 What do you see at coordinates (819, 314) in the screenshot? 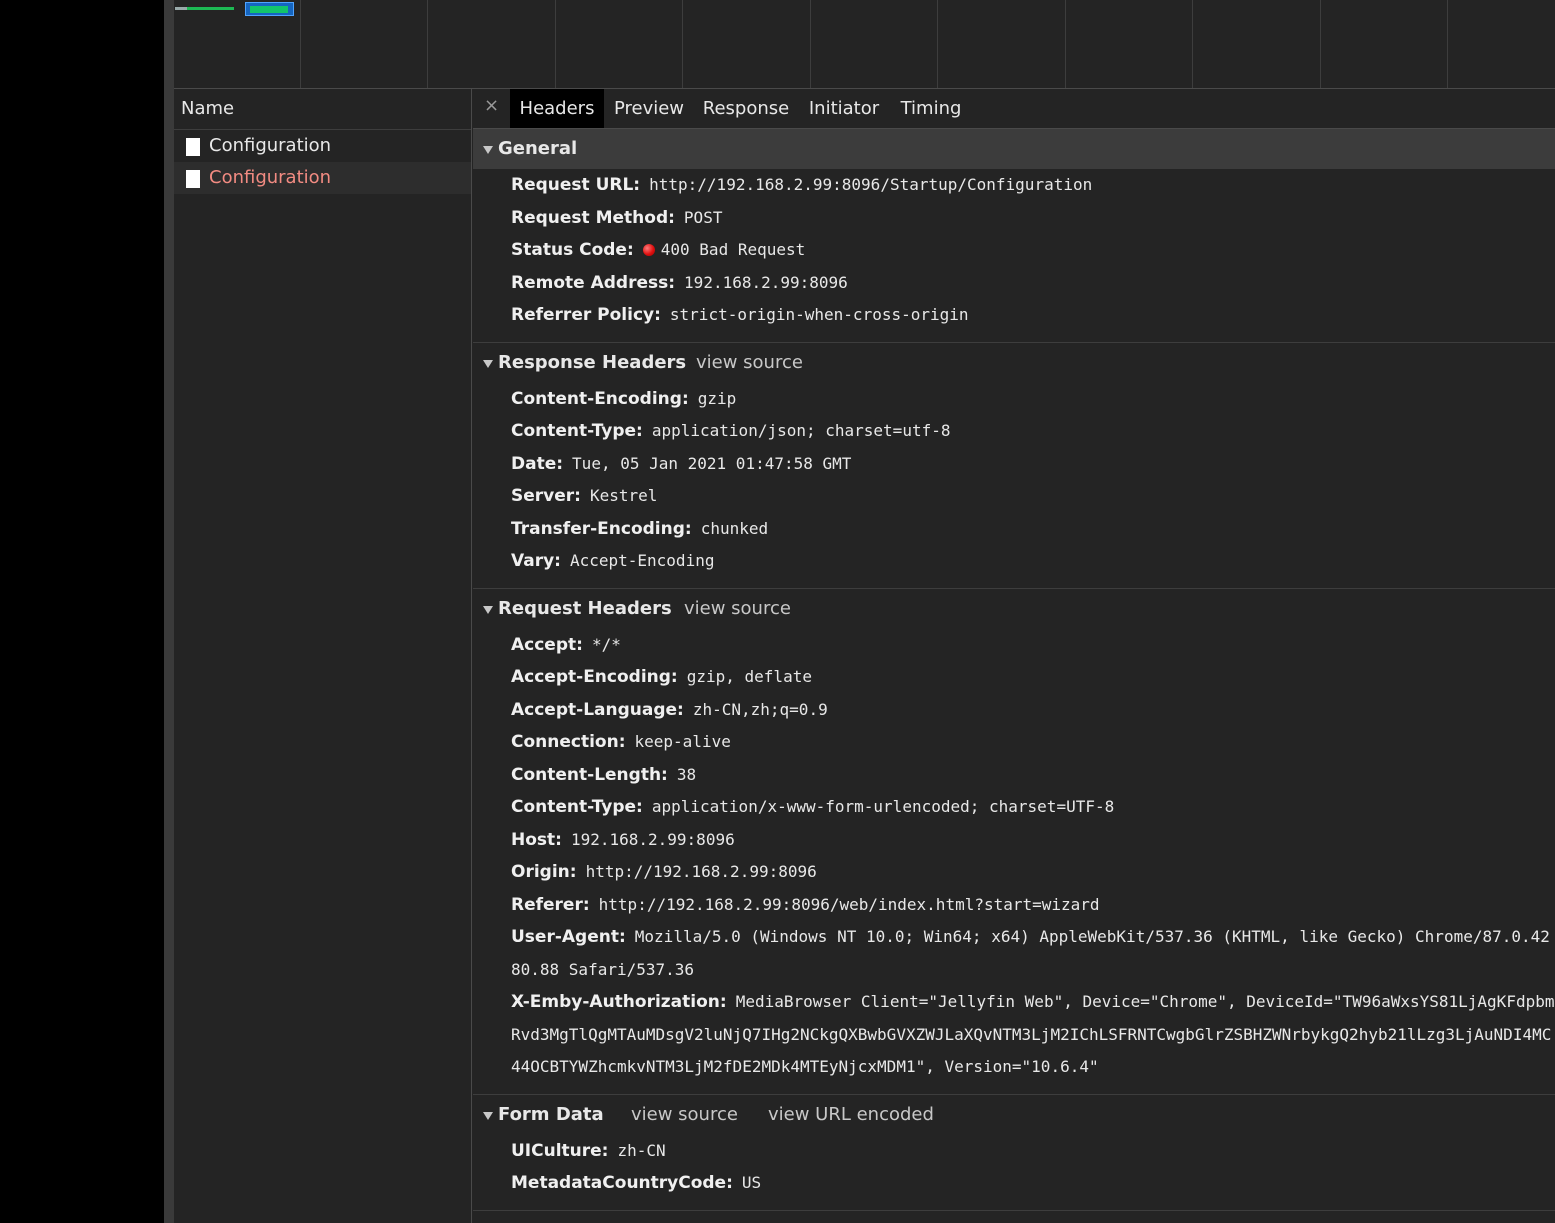
I see `header-value: strict-origin-when-cross-origin` at bounding box center [819, 314].